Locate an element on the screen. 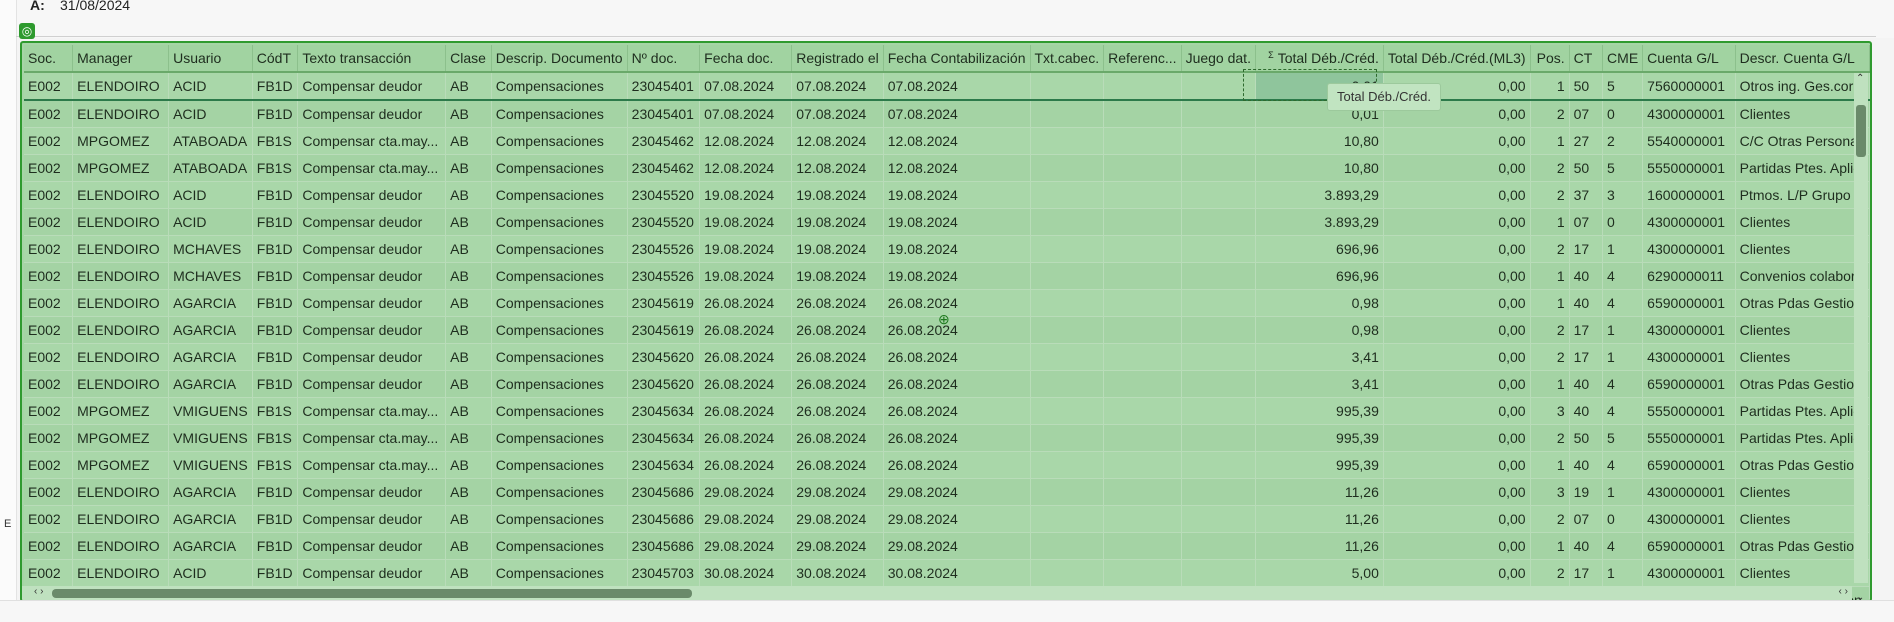 This screenshot has width=1894, height=622. table-cell: ACID is located at coordinates (210, 573).